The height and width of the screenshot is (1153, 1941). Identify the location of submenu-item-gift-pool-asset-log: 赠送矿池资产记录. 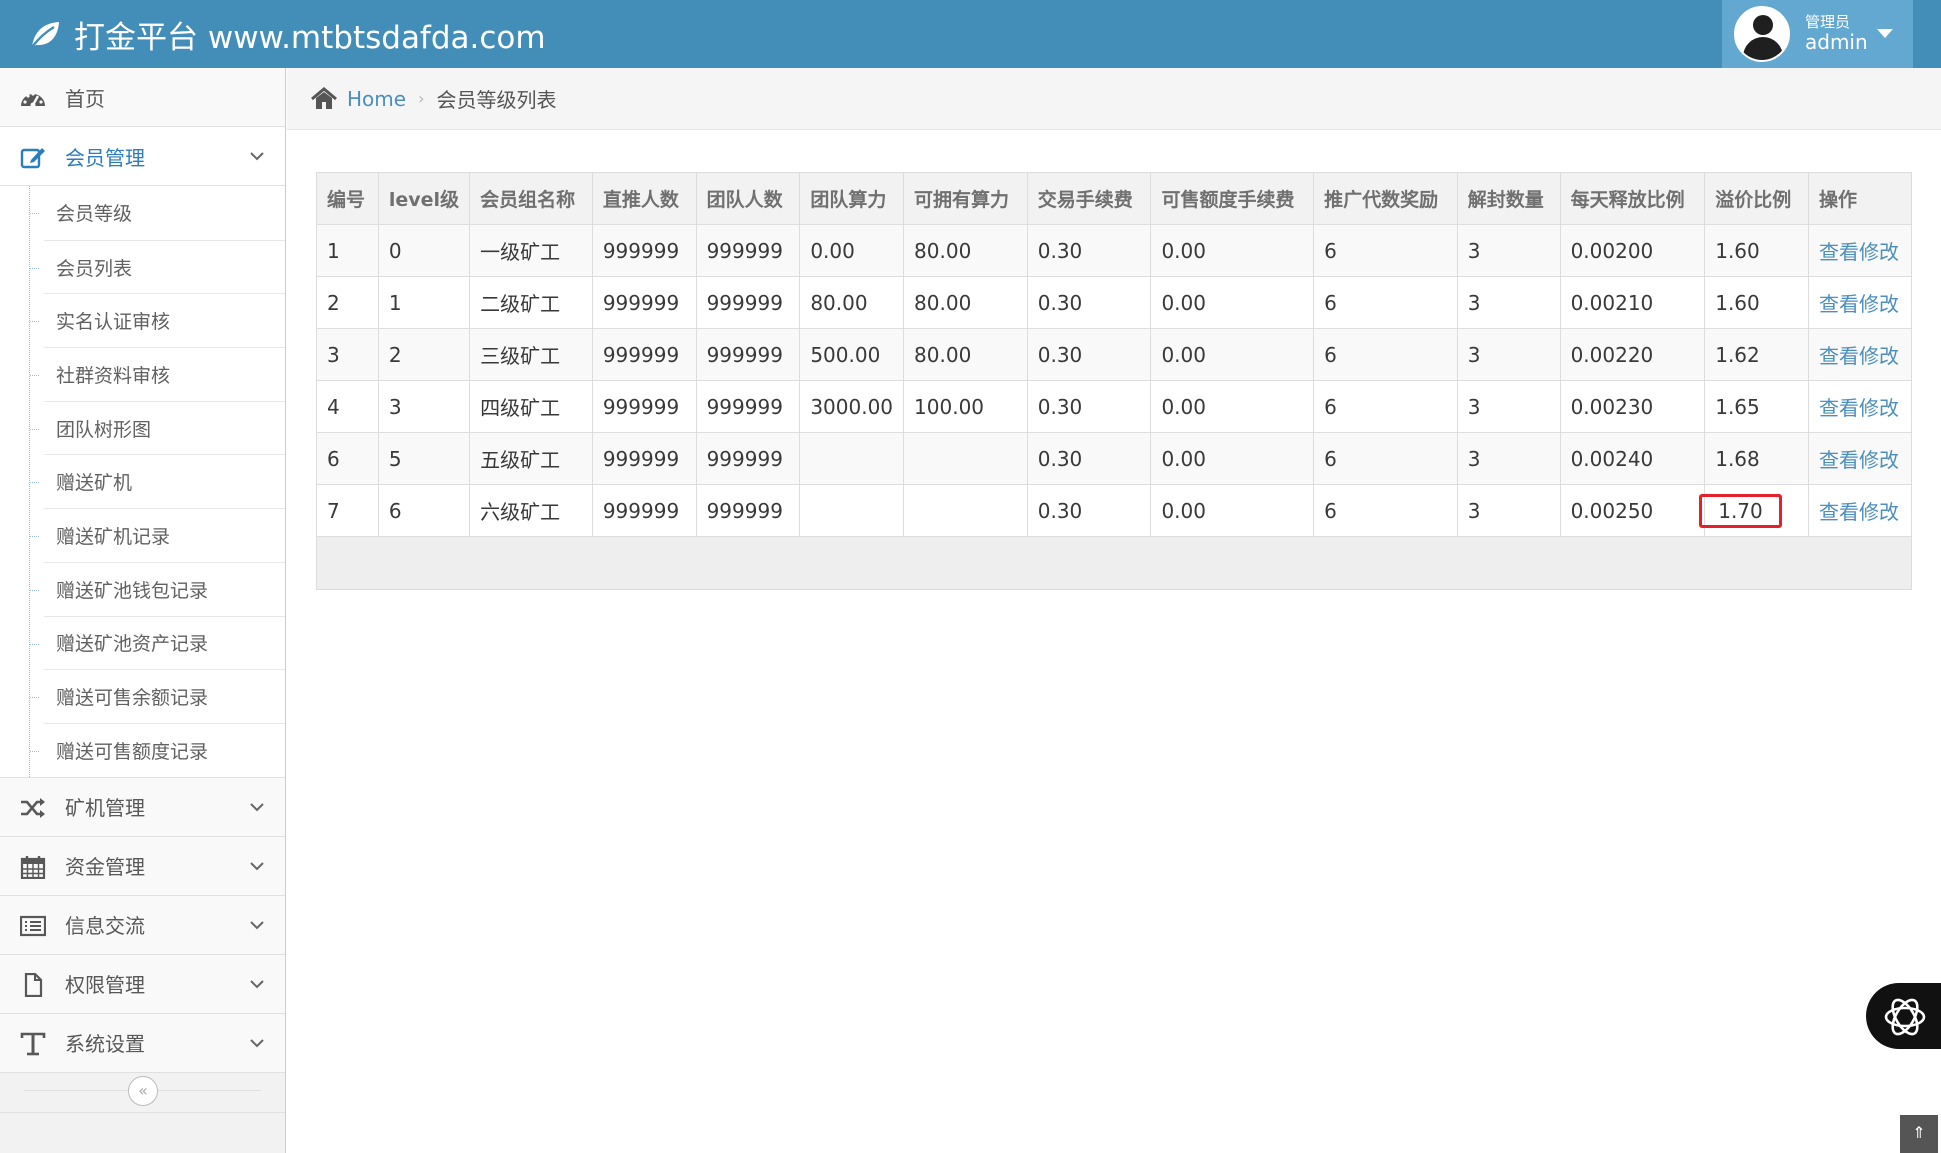
(157, 642).